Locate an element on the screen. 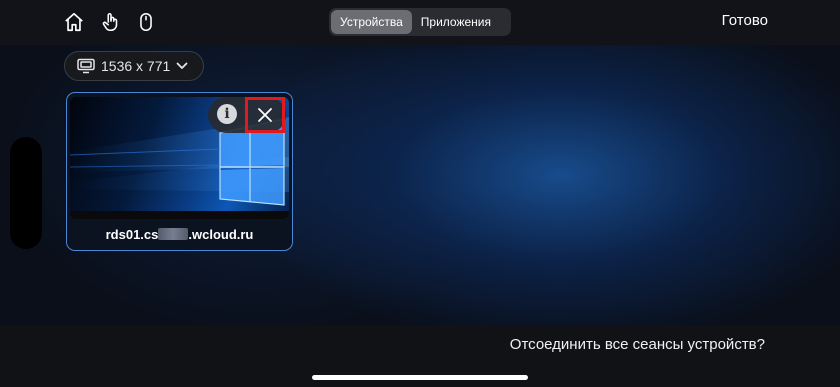  display-icon is located at coordinates (86, 66).